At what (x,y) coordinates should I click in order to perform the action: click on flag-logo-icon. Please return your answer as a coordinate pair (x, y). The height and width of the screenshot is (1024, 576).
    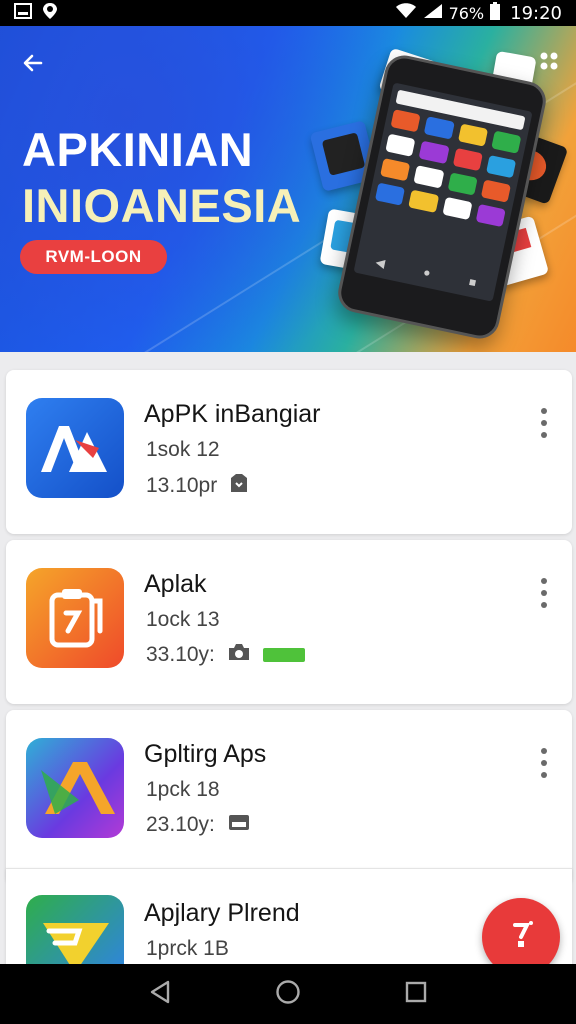
    Looking at the image, I should click on (75, 929).